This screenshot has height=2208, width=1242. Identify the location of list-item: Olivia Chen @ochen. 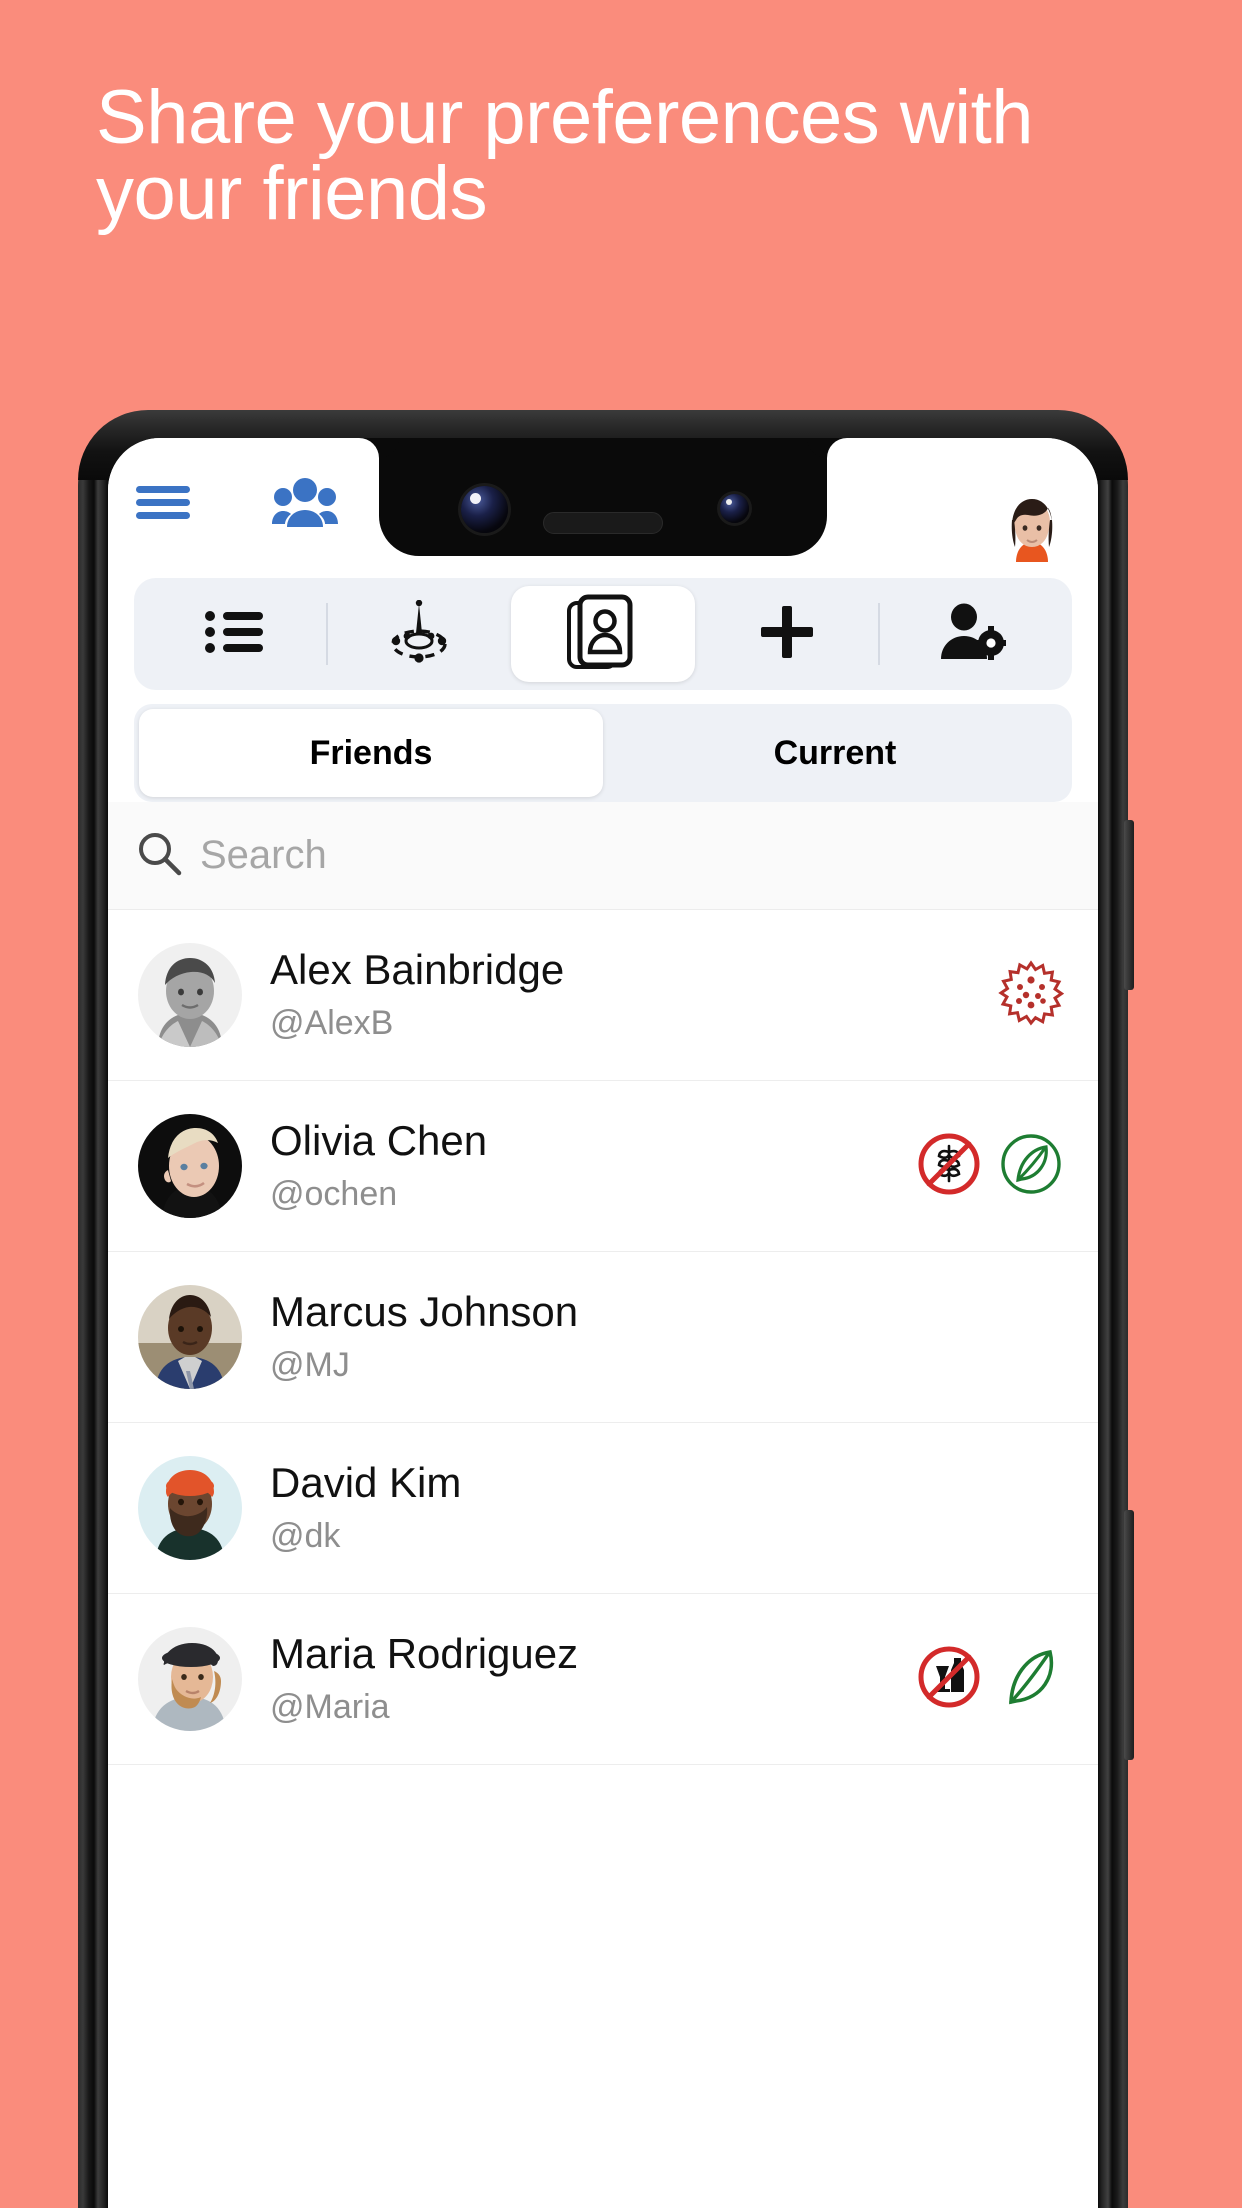
(603, 1166).